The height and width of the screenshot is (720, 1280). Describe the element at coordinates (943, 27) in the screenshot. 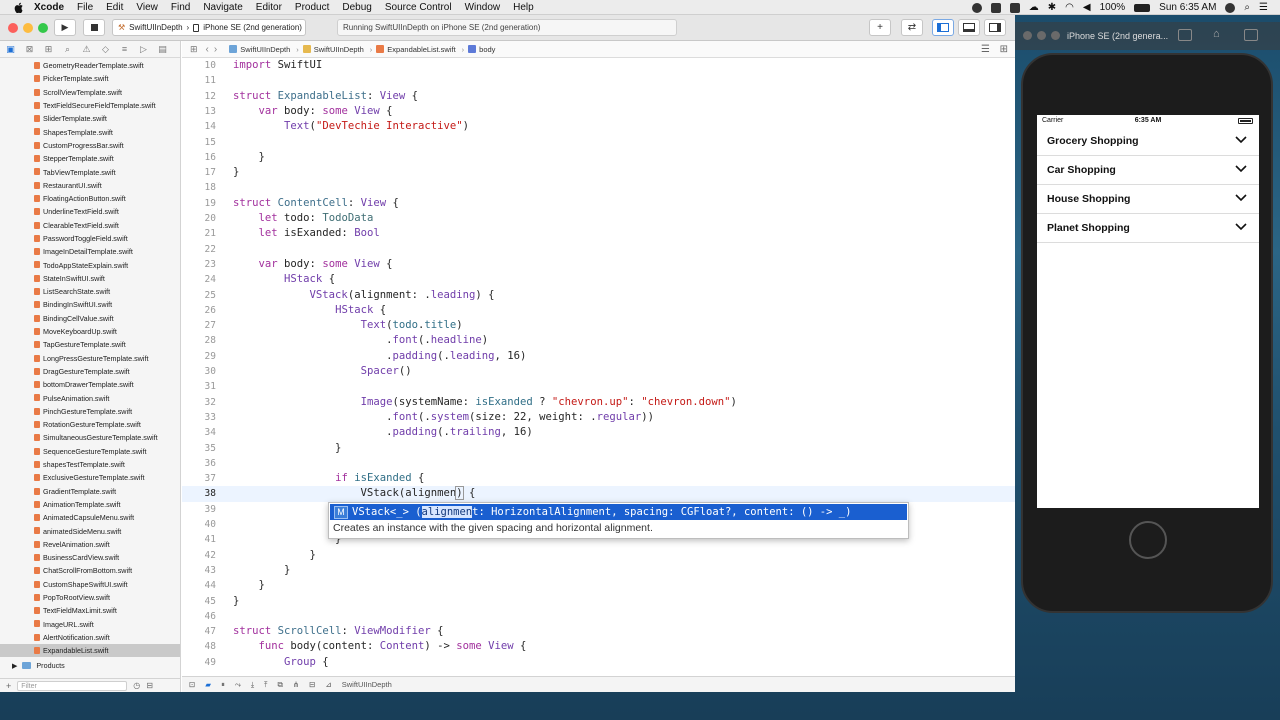

I see `toggle-navigator-button` at that location.